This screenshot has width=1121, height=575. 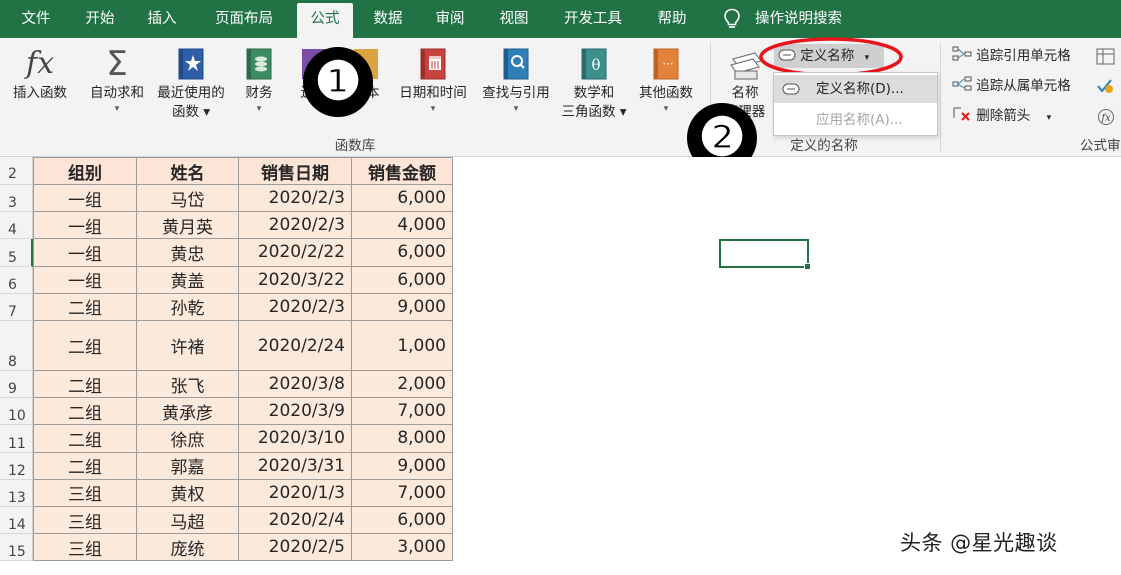 I want to click on table-cell-name: 黄承彦, so click(x=188, y=412).